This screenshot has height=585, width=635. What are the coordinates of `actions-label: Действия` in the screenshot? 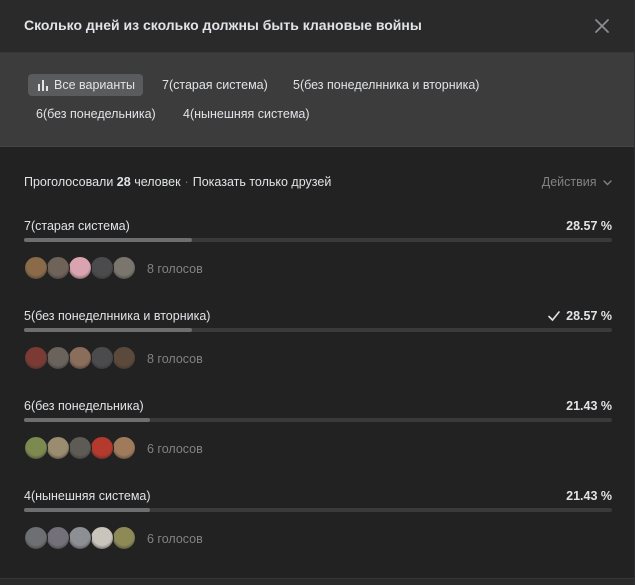 It's located at (569, 182).